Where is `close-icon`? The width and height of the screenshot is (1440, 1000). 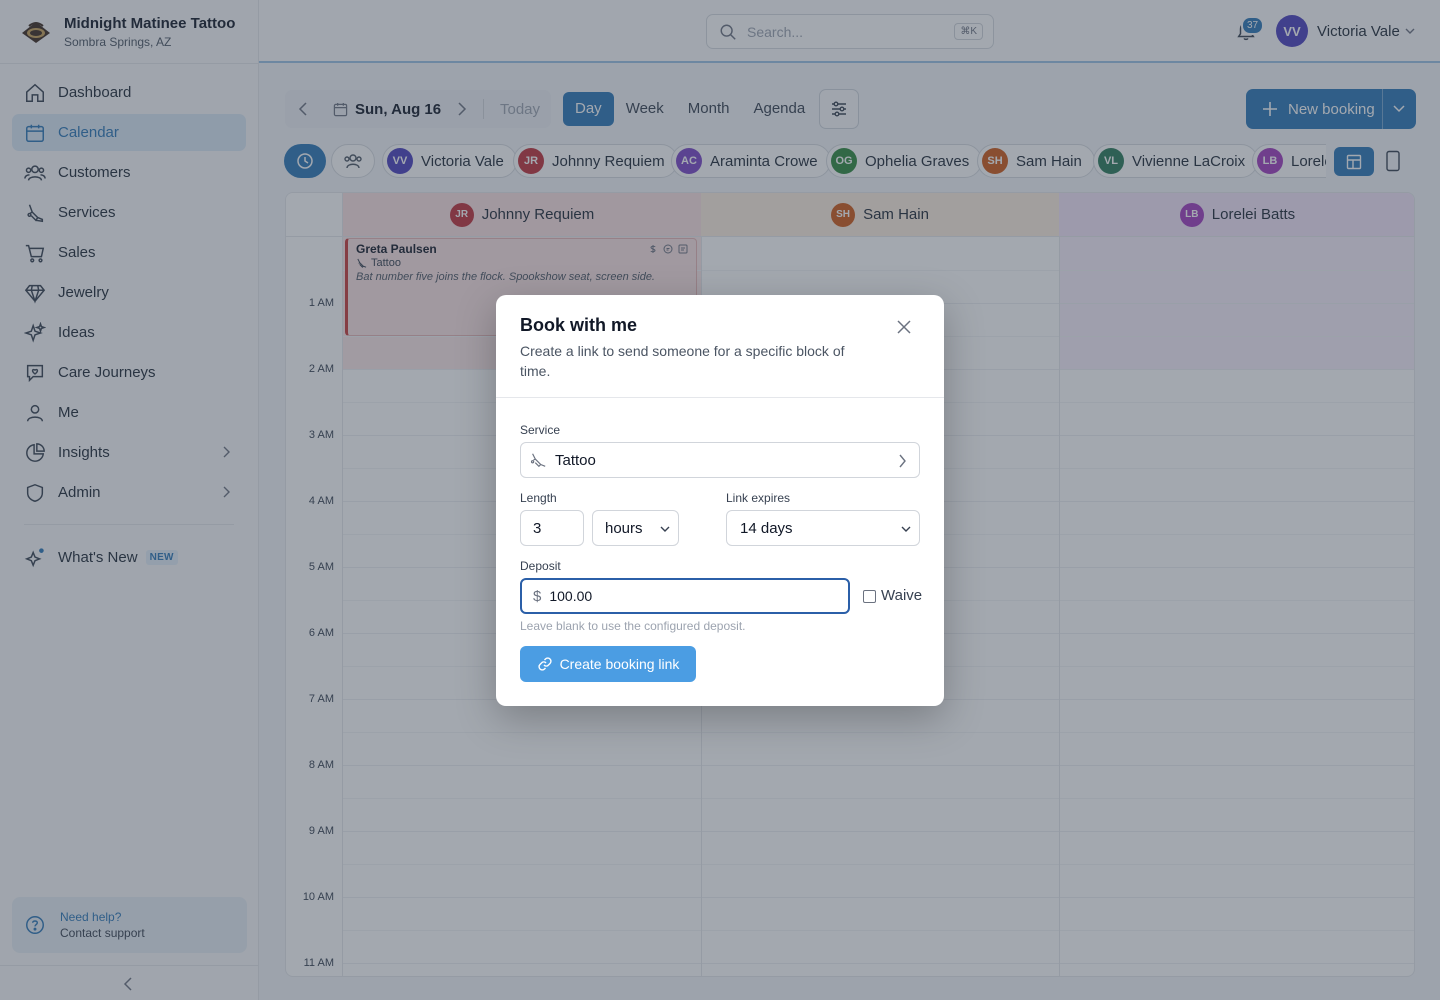 close-icon is located at coordinates (904, 327).